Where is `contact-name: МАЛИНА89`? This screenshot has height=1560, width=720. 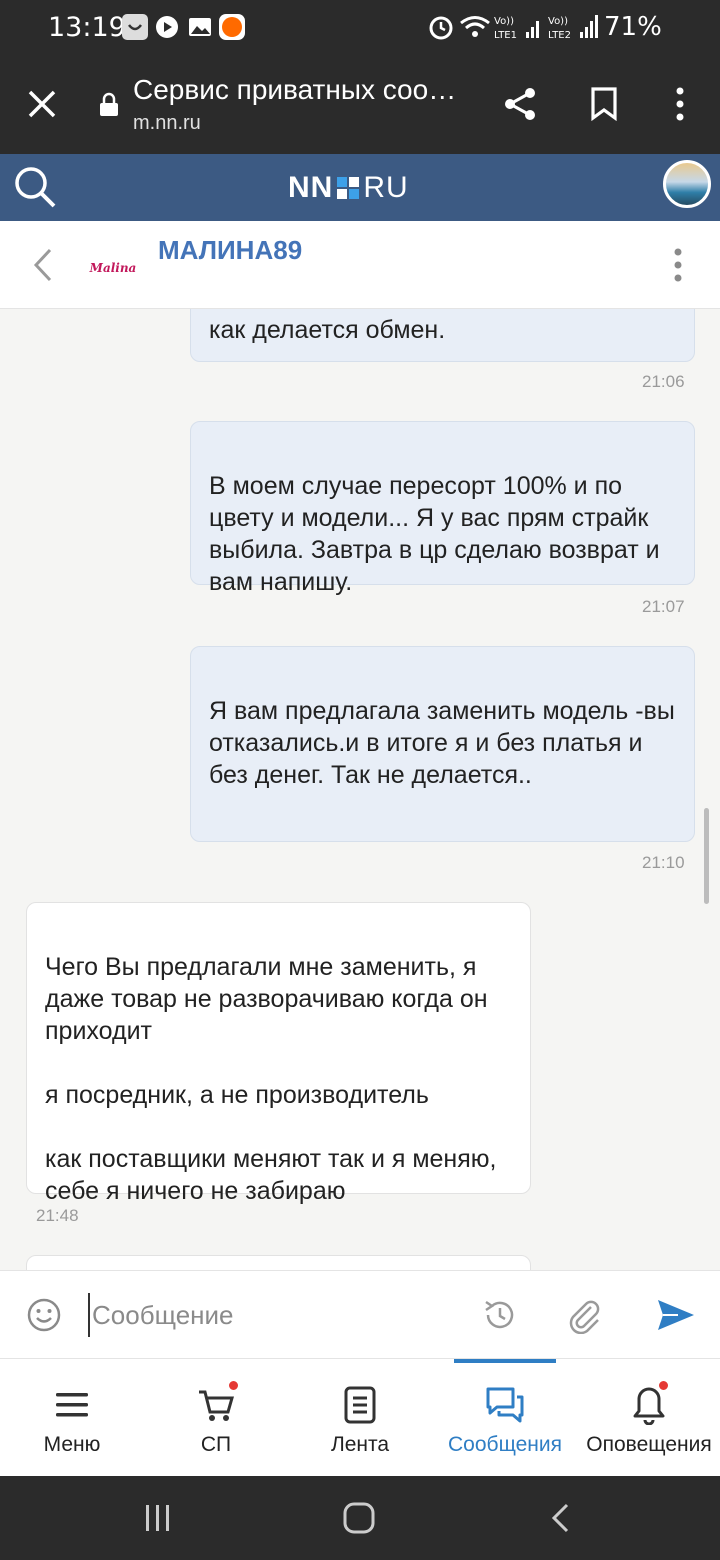
contact-name: МАЛИНА89 is located at coordinates (230, 250).